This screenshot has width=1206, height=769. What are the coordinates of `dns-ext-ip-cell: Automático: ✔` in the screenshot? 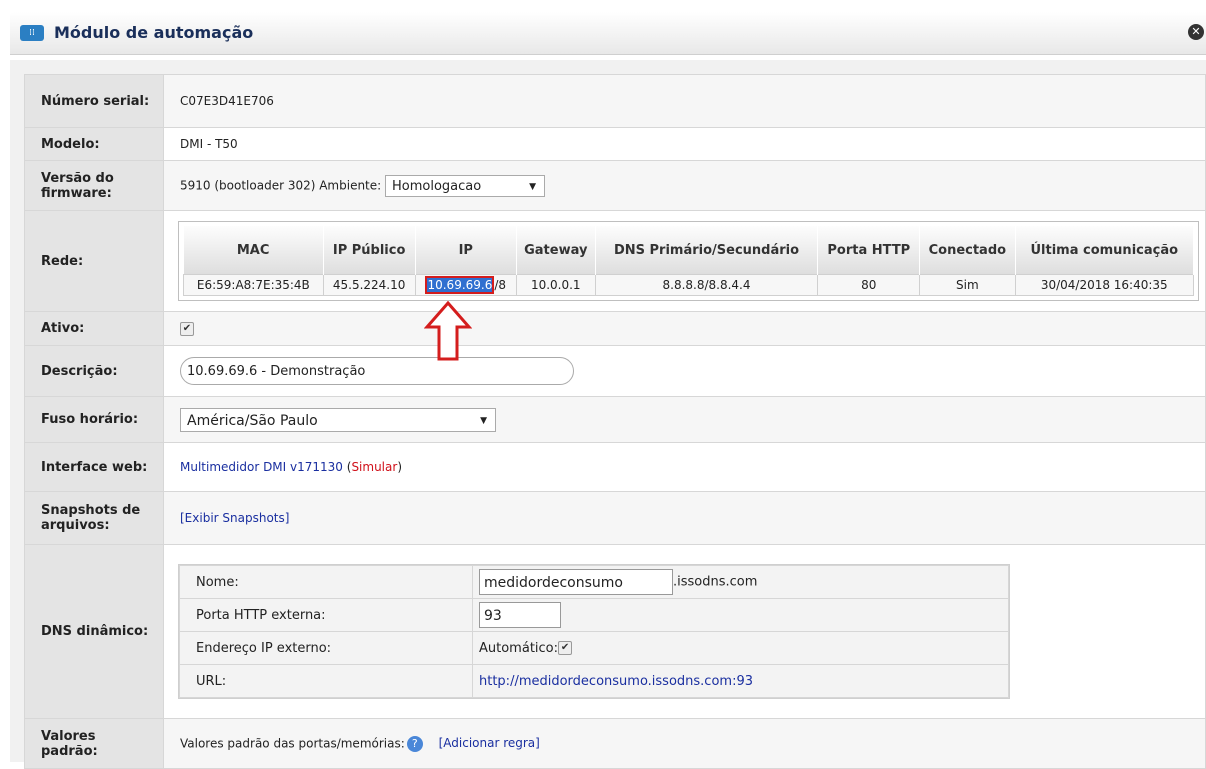 It's located at (740, 648).